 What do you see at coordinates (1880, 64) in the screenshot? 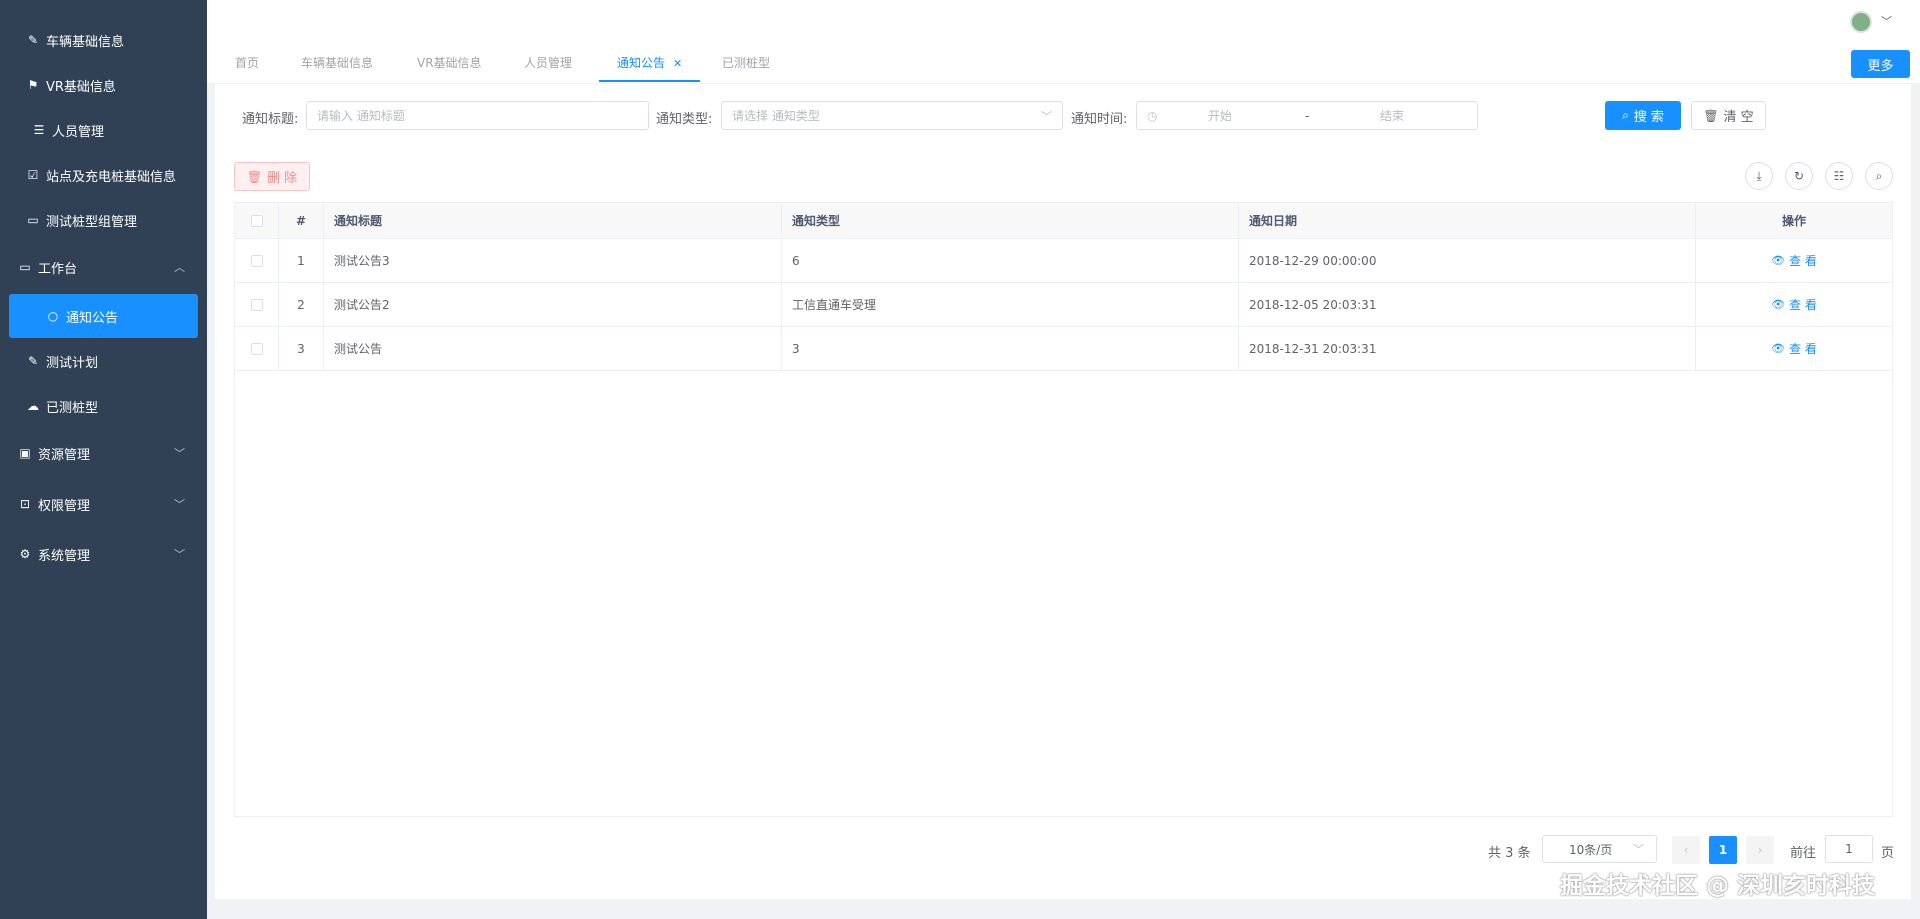
I see `more-button: 更多` at bounding box center [1880, 64].